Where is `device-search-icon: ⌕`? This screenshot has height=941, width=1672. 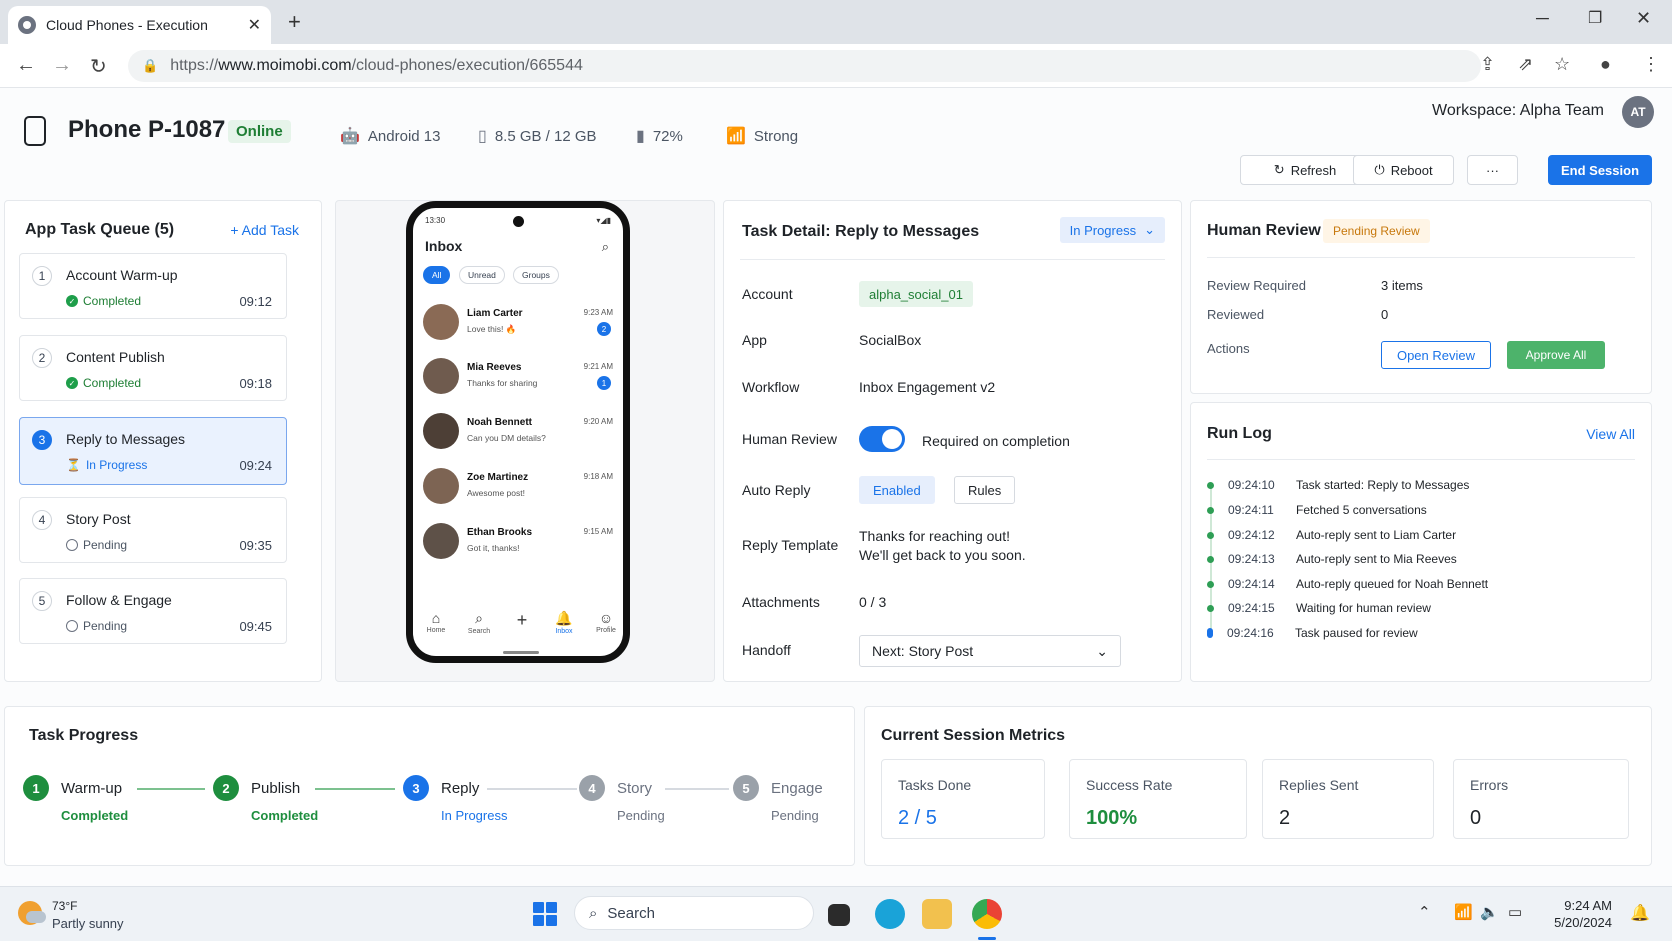
device-search-icon: ⌕ is located at coordinates (605, 247).